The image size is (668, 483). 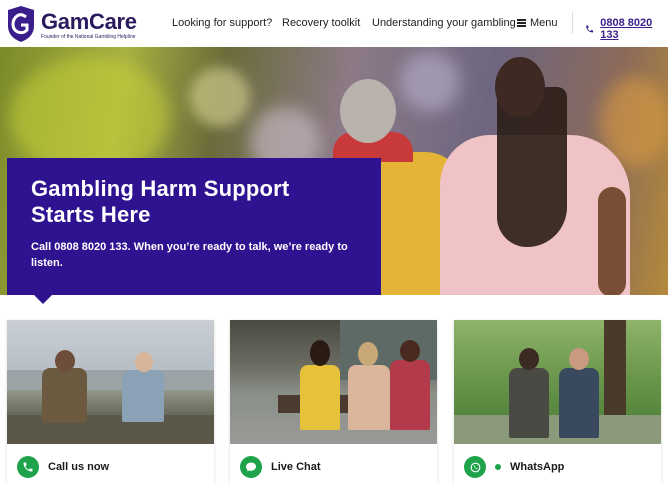 What do you see at coordinates (475, 467) in the screenshot?
I see `whatsapp-icon` at bounding box center [475, 467].